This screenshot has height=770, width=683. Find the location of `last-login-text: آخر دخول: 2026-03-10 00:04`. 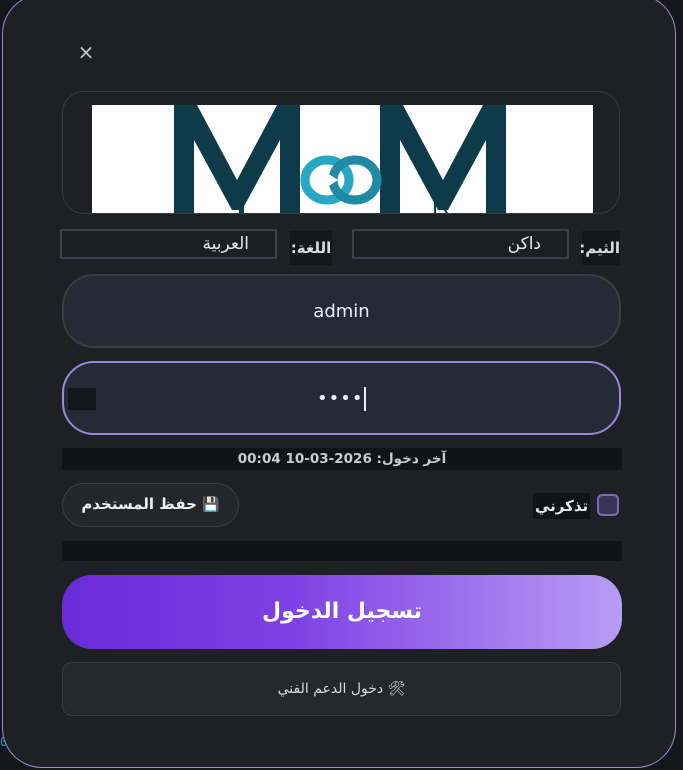

last-login-text: آخر دخول: 2026-03-10 00:04 is located at coordinates (342, 459).